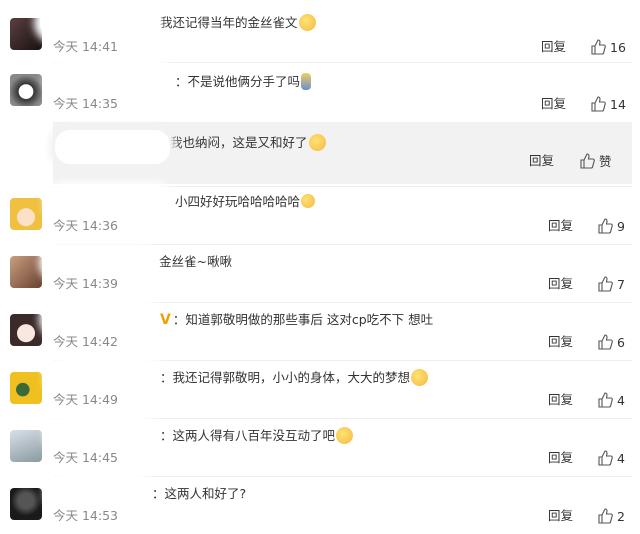 This screenshot has width=640, height=534. Describe the element at coordinates (297, 320) in the screenshot. I see `comment-text: V ：知道郭敬明做的那些事后 这对cp吃不下 想吐` at that location.